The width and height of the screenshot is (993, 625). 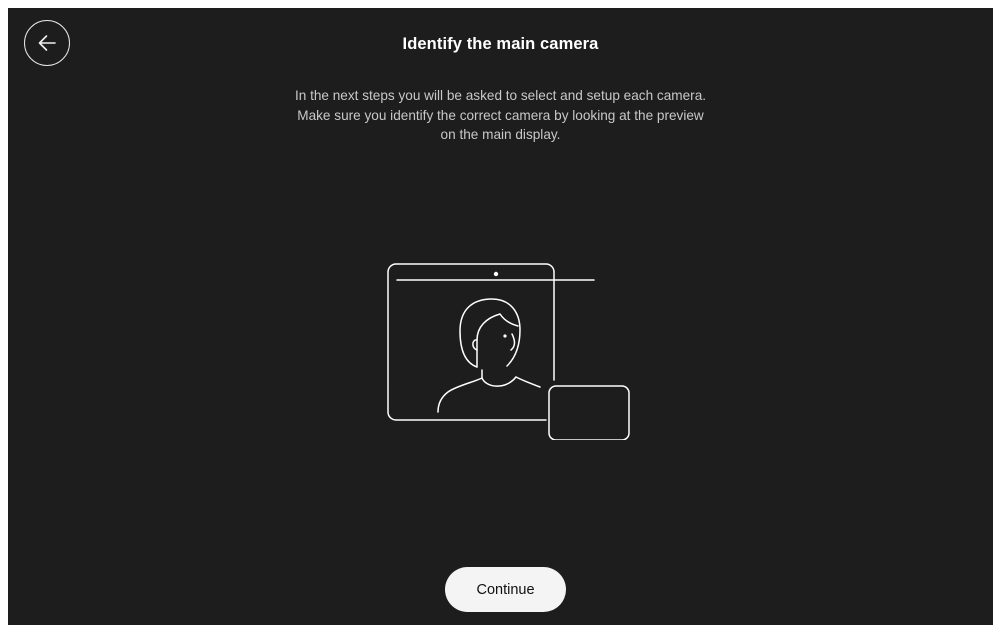 I want to click on page-title: Identify the main camera, so click(x=500, y=44).